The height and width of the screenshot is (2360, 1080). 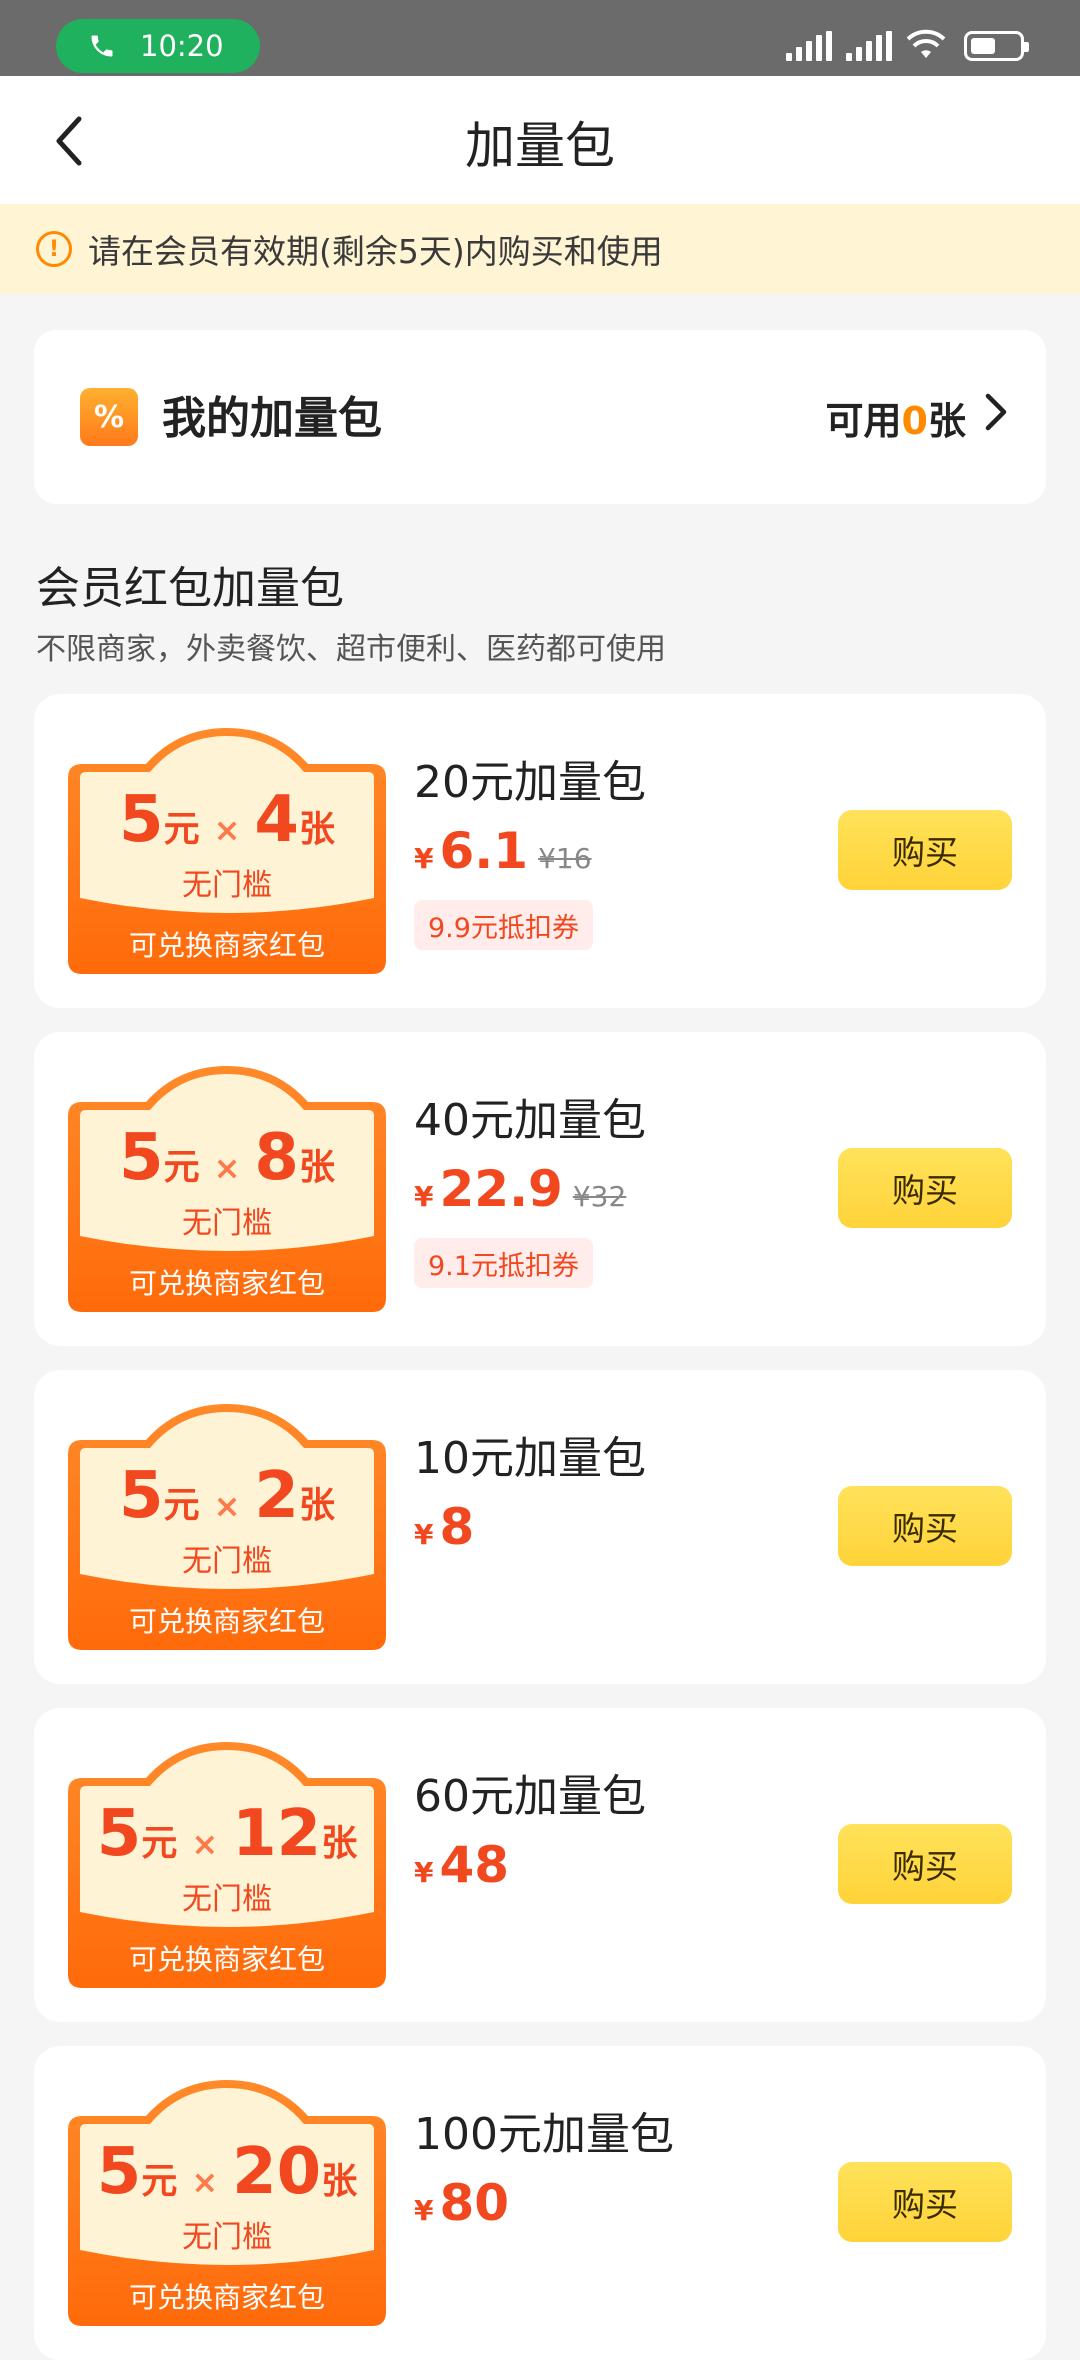 I want to click on package-name: 10元加量包, so click(x=530, y=1458).